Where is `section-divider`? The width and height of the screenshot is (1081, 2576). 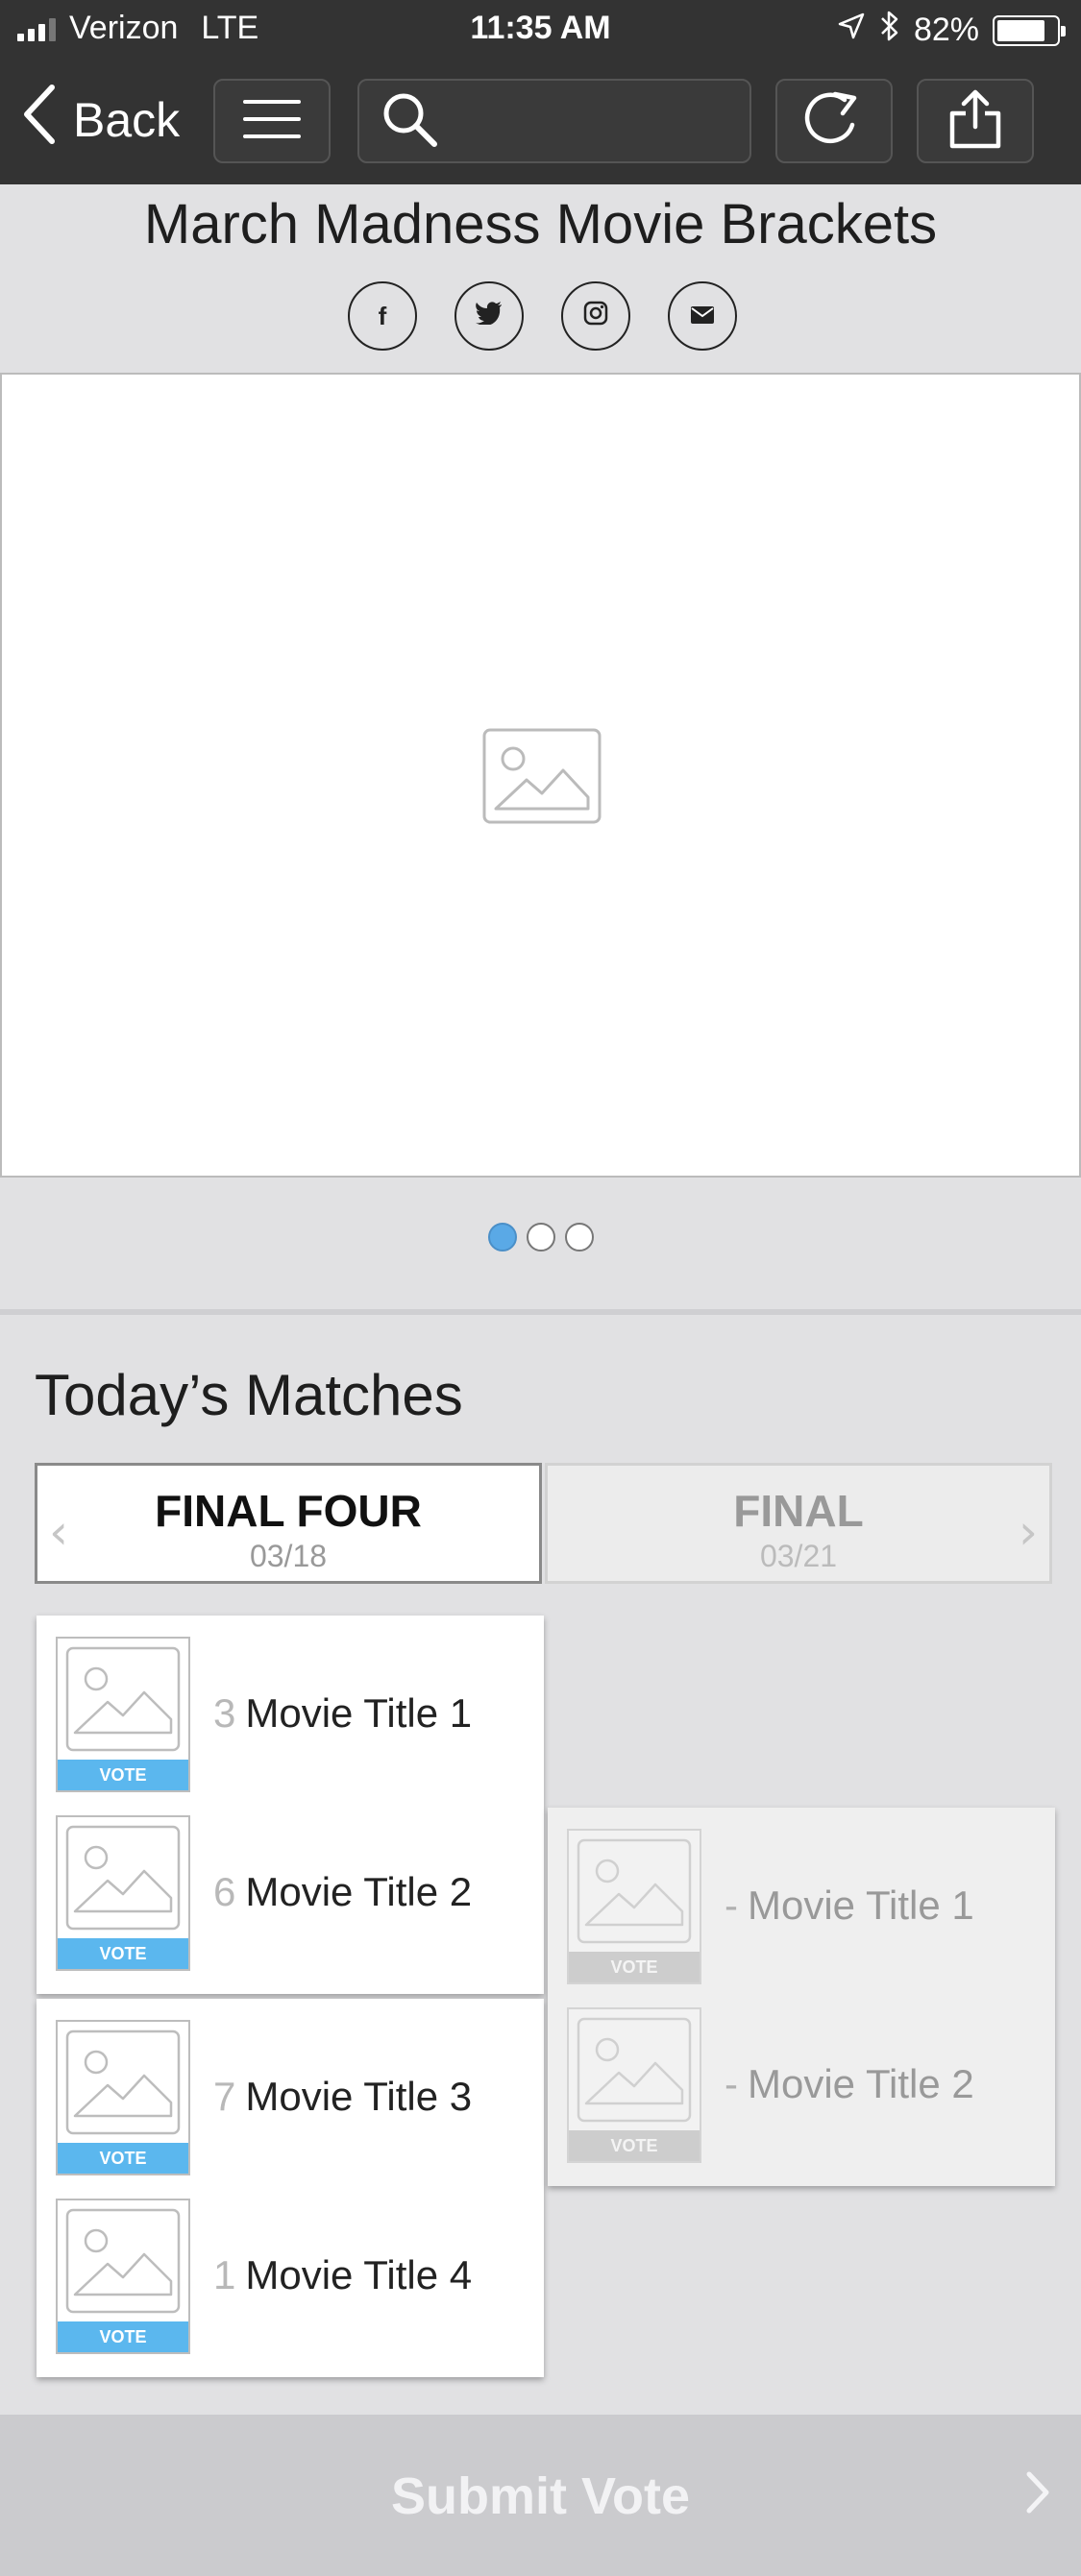 section-divider is located at coordinates (540, 1312).